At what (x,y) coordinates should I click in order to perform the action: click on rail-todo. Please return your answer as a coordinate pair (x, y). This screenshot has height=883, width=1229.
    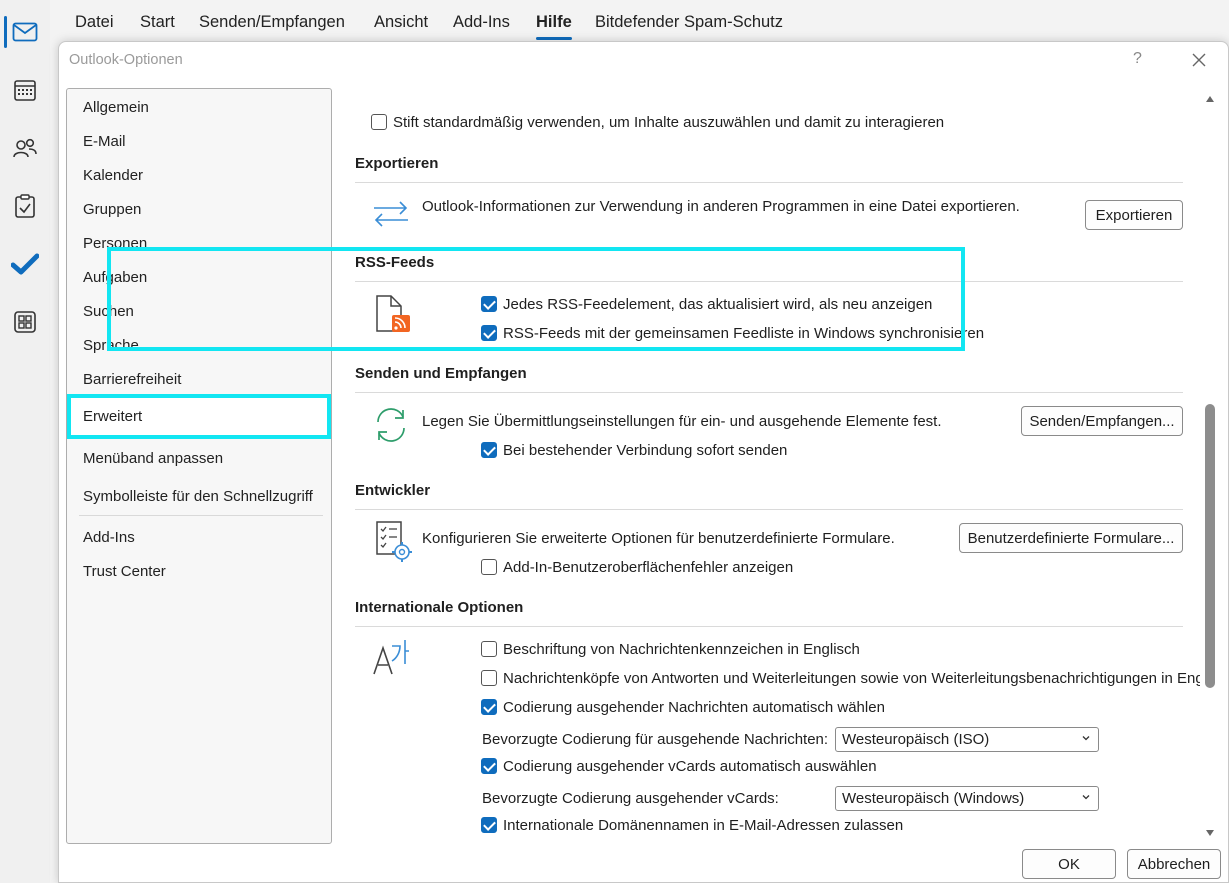
    Looking at the image, I should click on (25, 264).